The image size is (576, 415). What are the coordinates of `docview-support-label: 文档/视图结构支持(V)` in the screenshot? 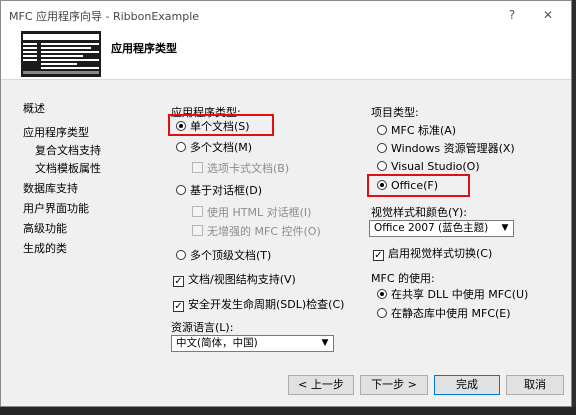 It's located at (242, 279).